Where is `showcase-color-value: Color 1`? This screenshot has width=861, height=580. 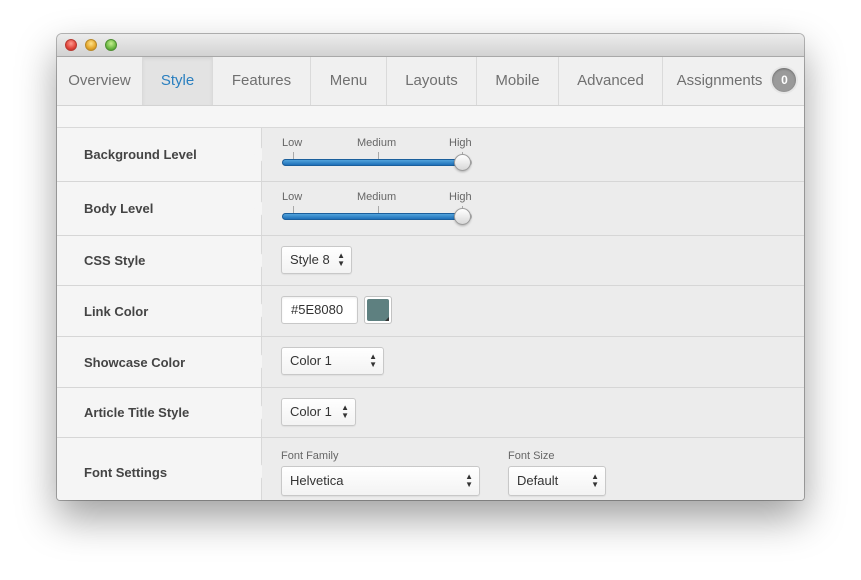 showcase-color-value: Color 1 is located at coordinates (311, 360).